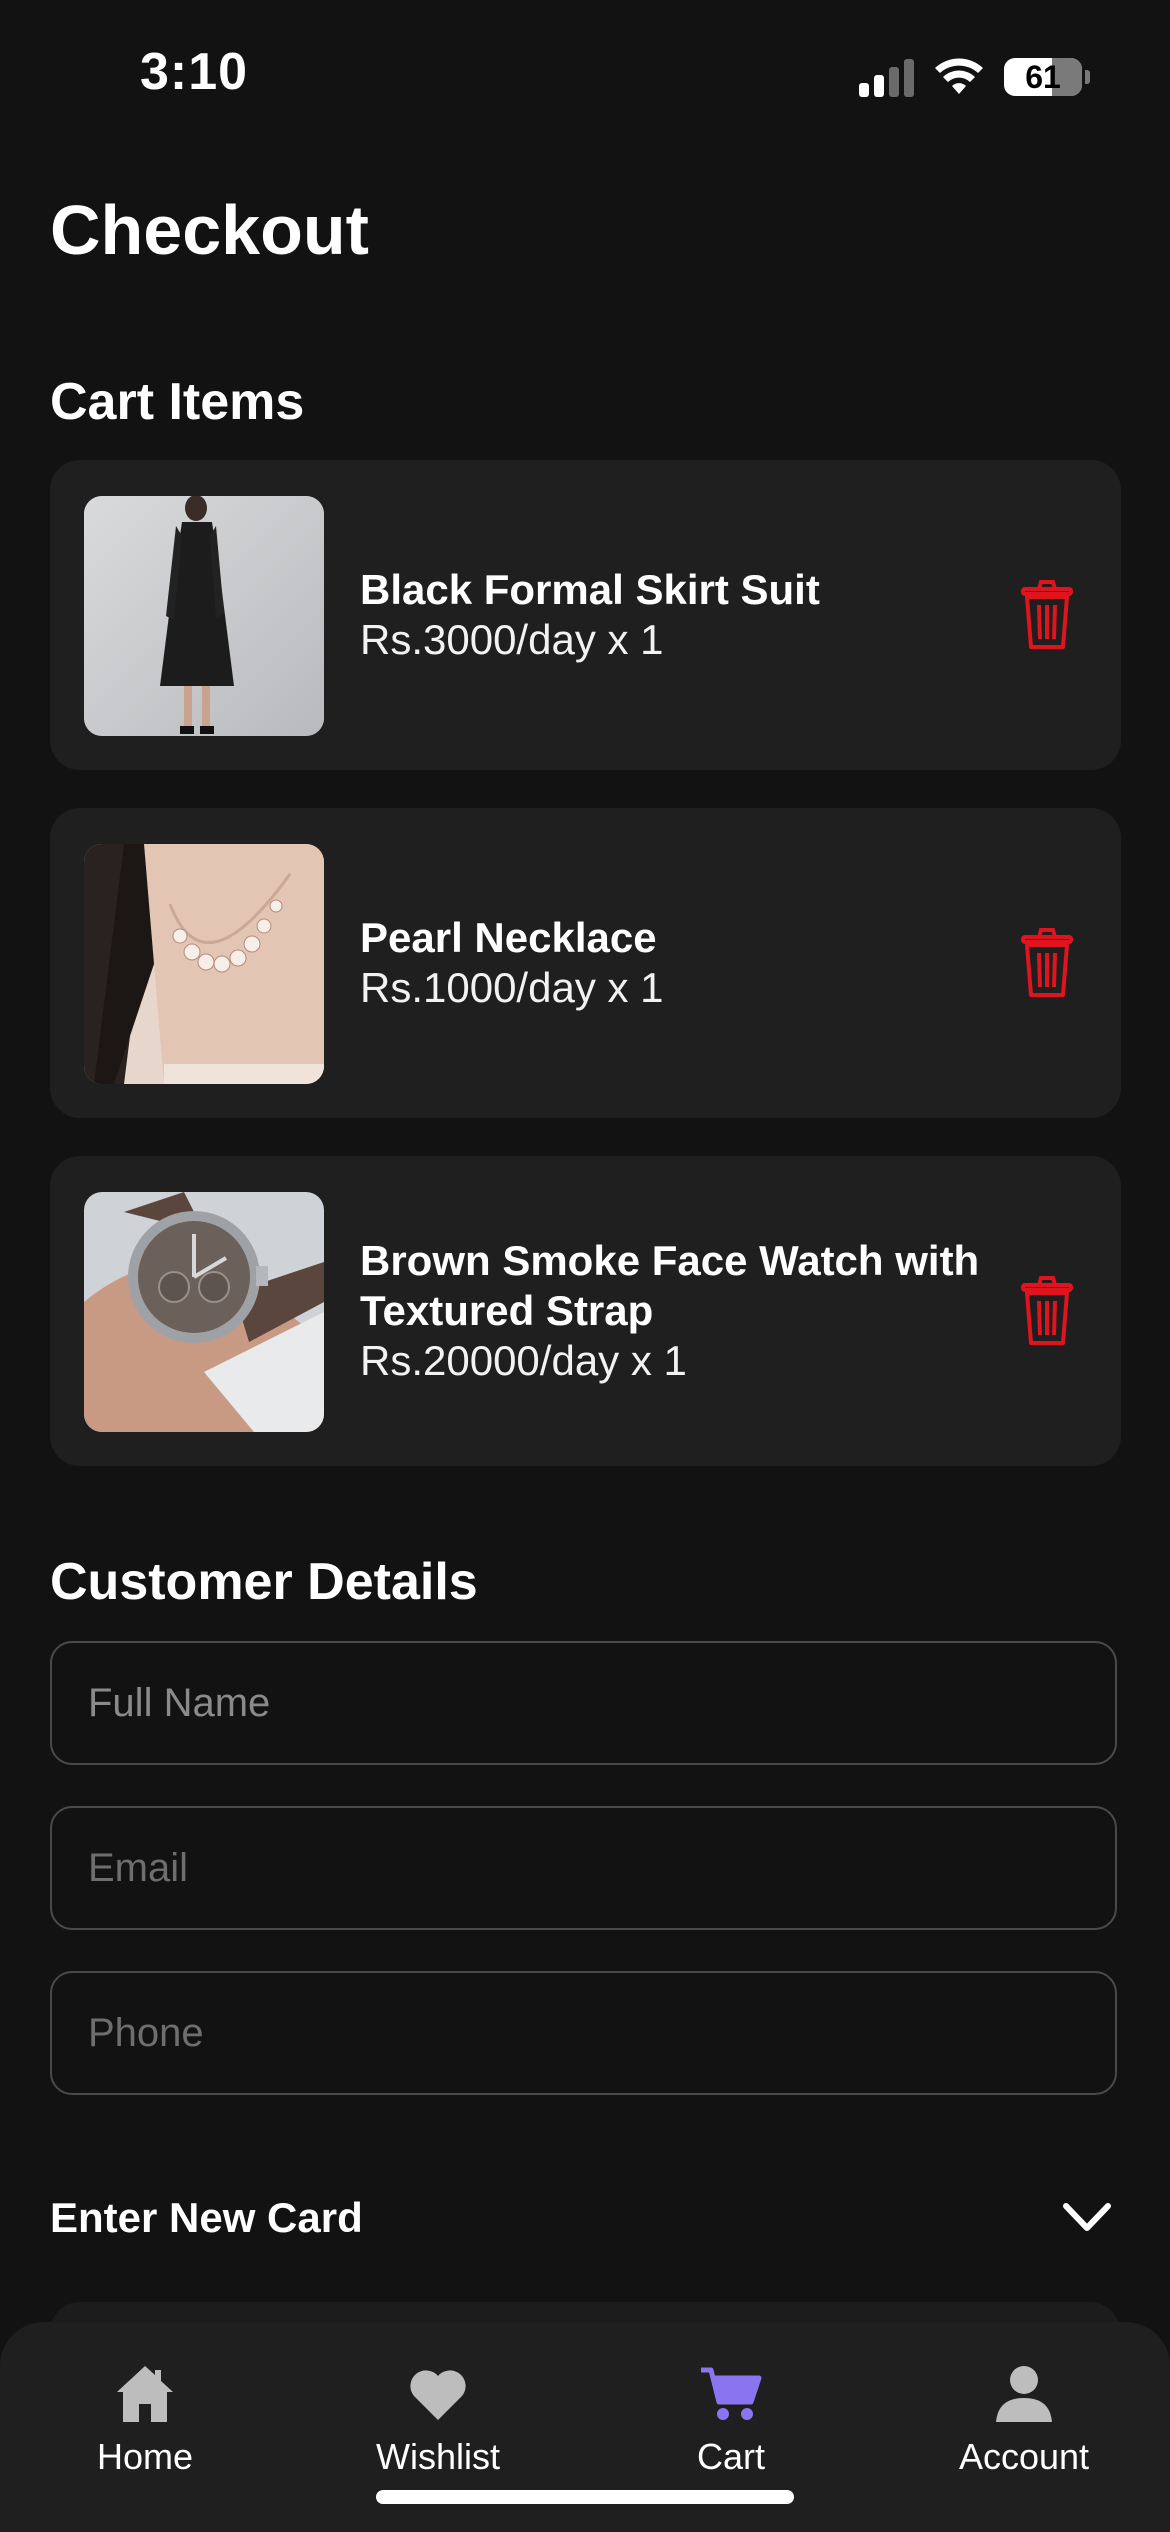  I want to click on email-field, so click(583, 1868).